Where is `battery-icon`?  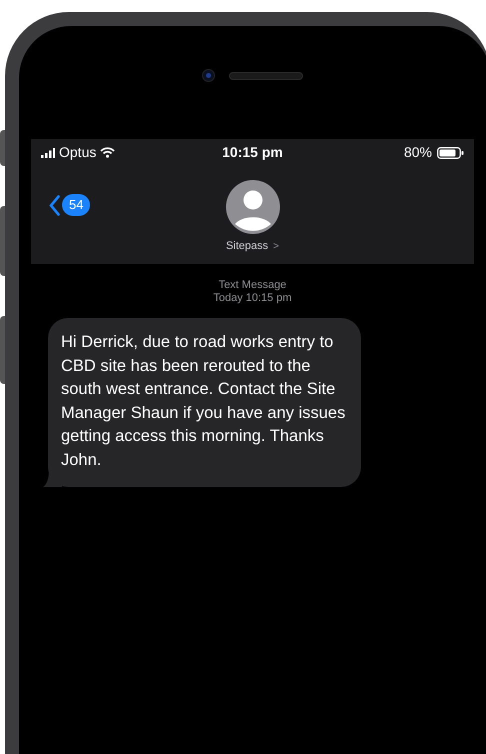
battery-icon is located at coordinates (450, 152).